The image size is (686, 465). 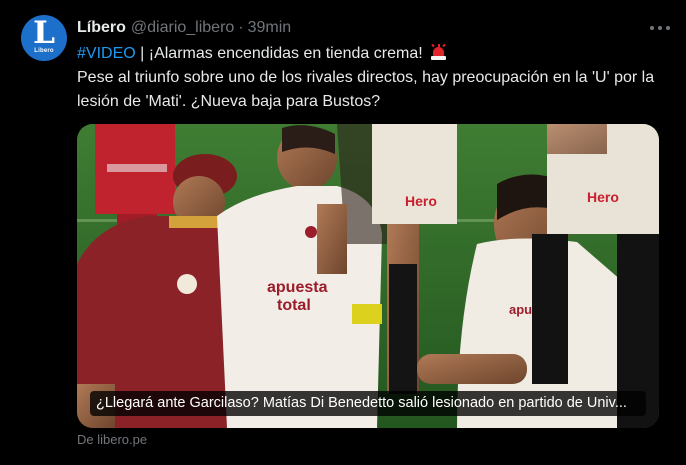 I want to click on tweet-headline: | ¡Alarmas encendidas en tienda crema!, so click(x=281, y=53).